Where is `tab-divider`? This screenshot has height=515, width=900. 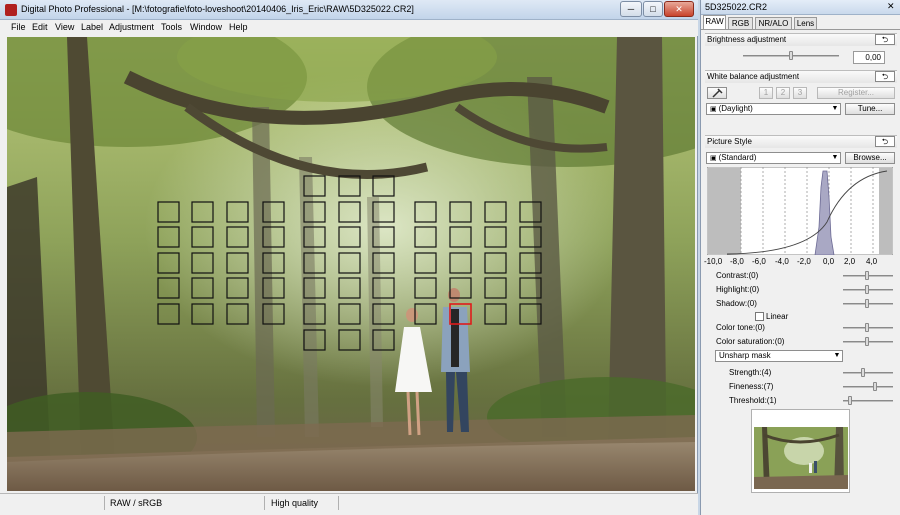 tab-divider is located at coordinates (800, 29).